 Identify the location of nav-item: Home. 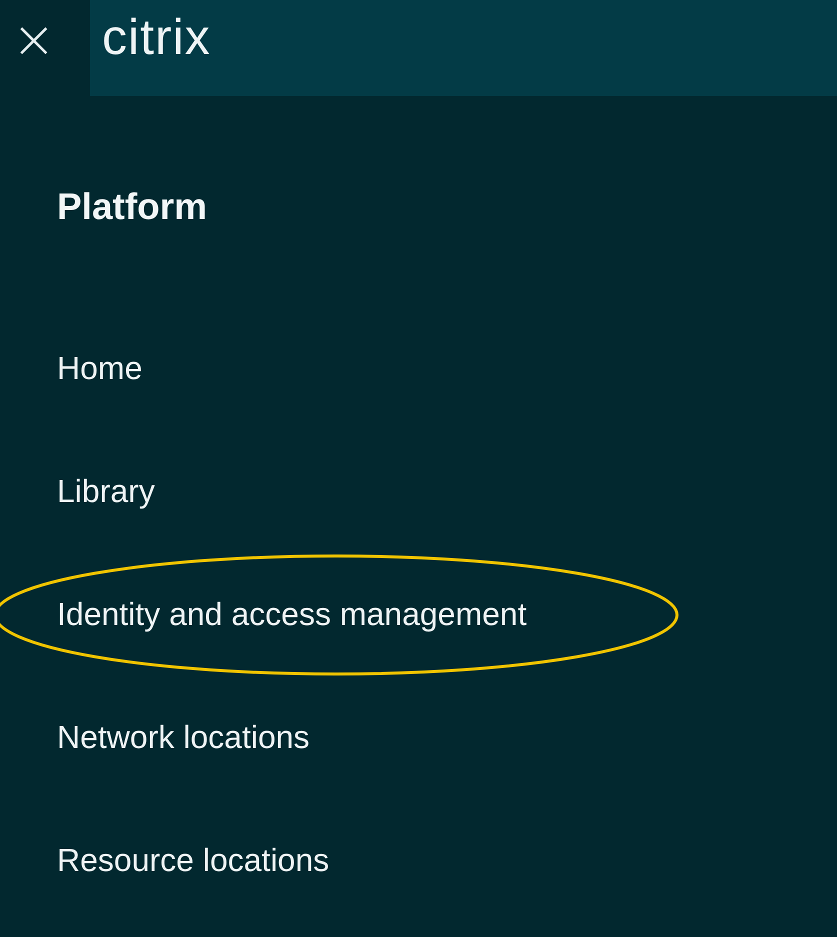
(99, 368).